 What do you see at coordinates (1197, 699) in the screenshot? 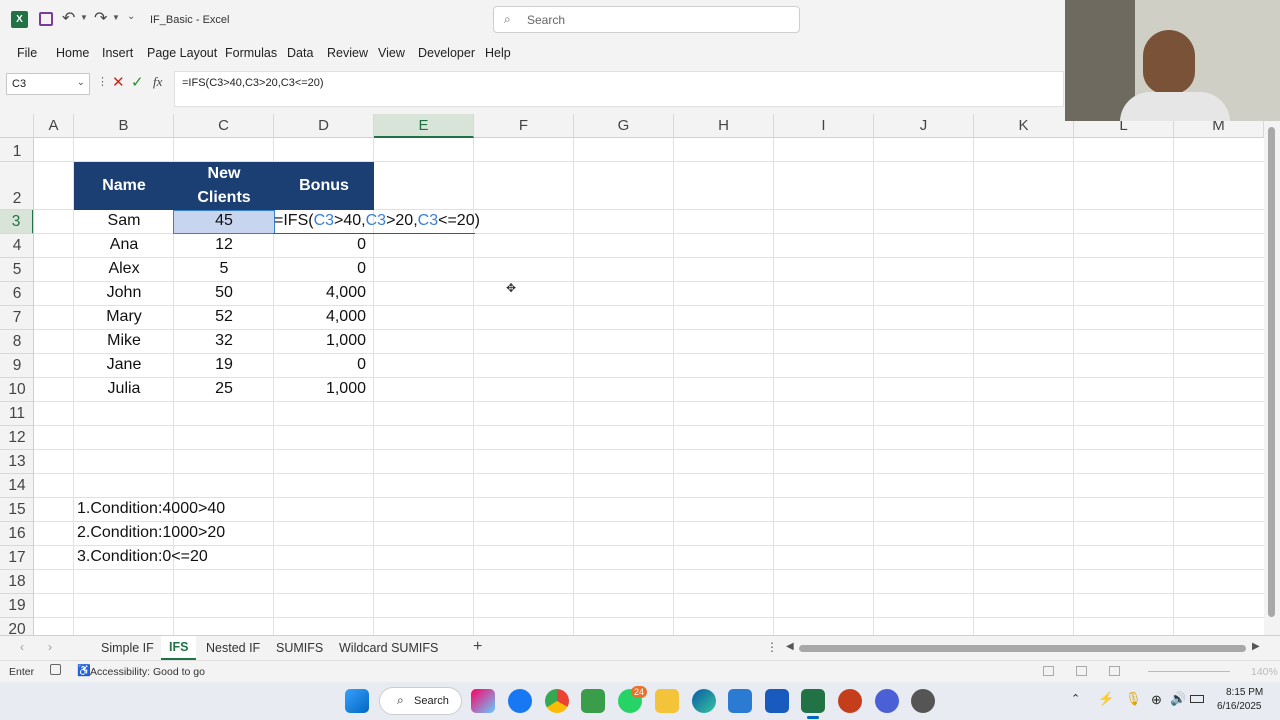
I see `battery-icon` at bounding box center [1197, 699].